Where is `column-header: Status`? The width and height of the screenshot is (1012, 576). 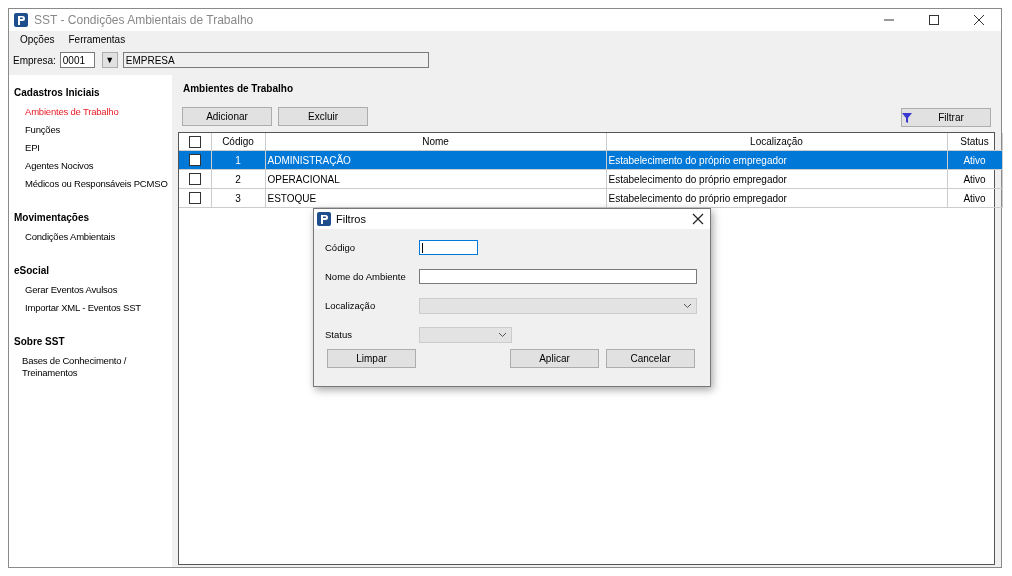
column-header: Status is located at coordinates (974, 142).